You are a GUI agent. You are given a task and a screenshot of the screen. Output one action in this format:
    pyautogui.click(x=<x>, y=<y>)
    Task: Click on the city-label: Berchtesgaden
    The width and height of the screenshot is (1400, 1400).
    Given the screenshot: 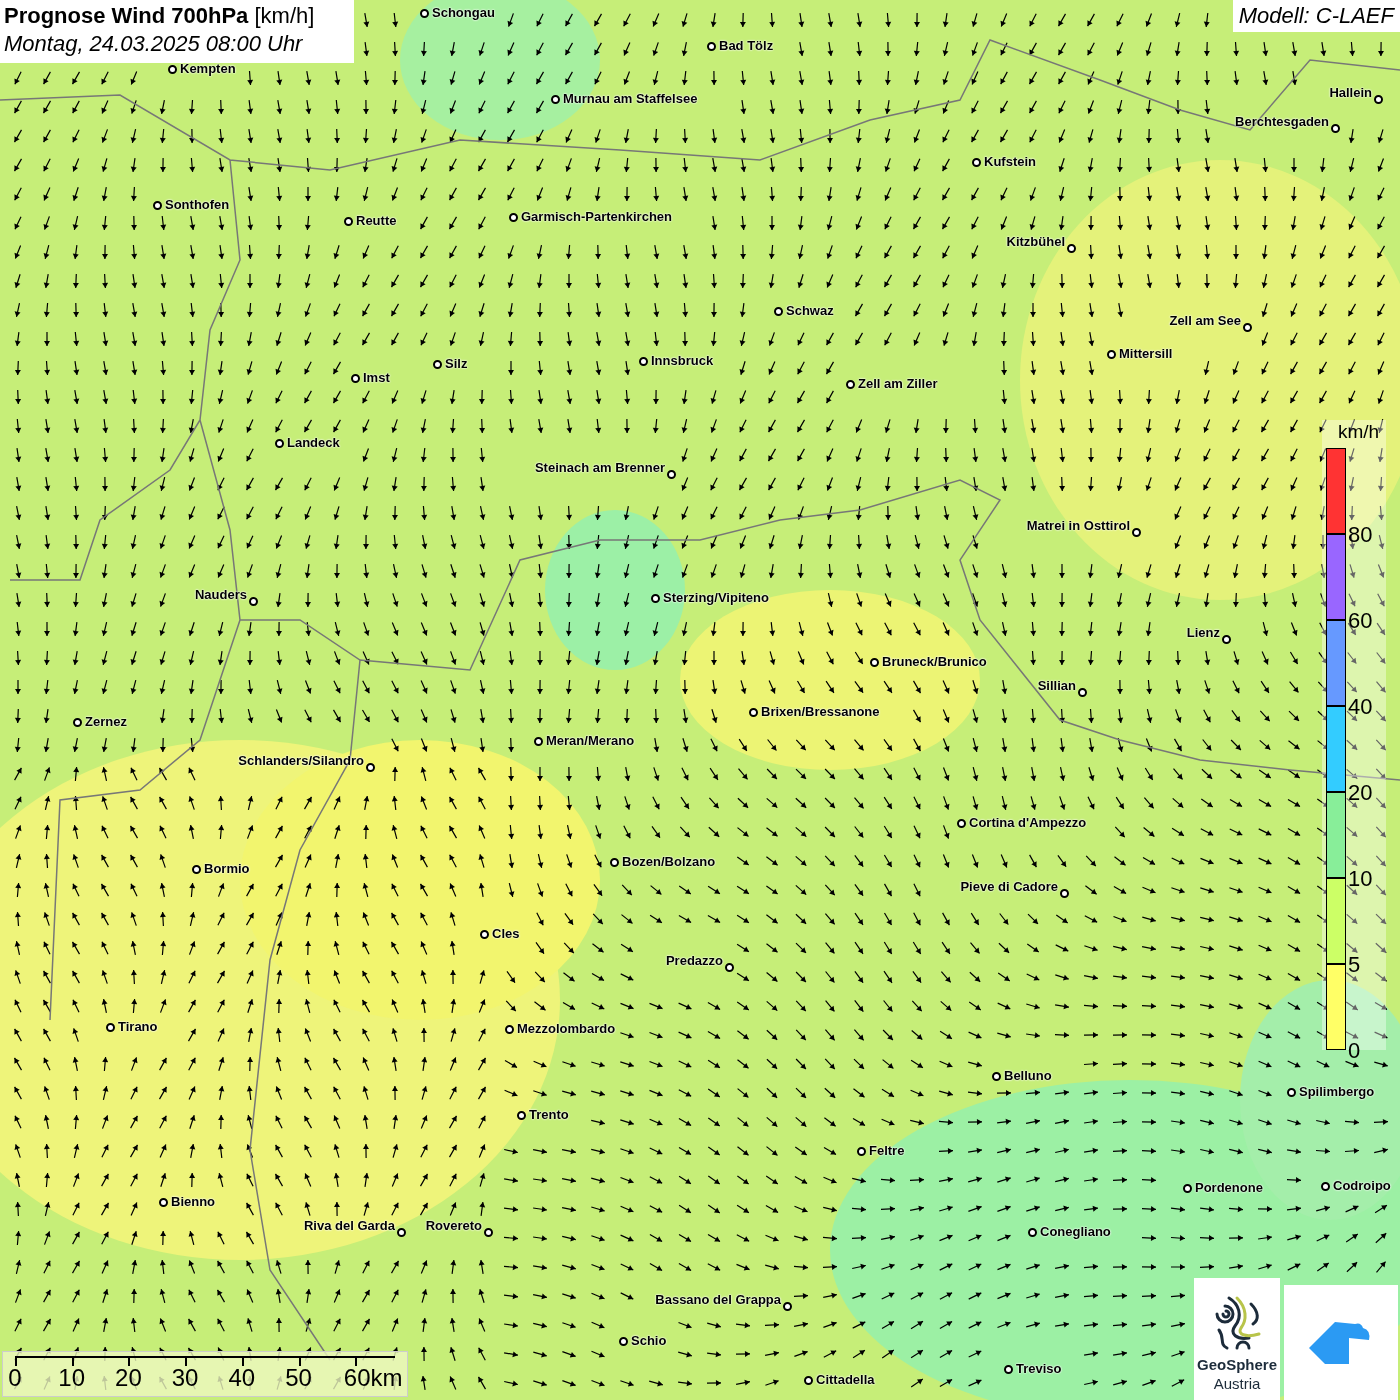 What is the action you would take?
    pyautogui.click(x=1282, y=121)
    